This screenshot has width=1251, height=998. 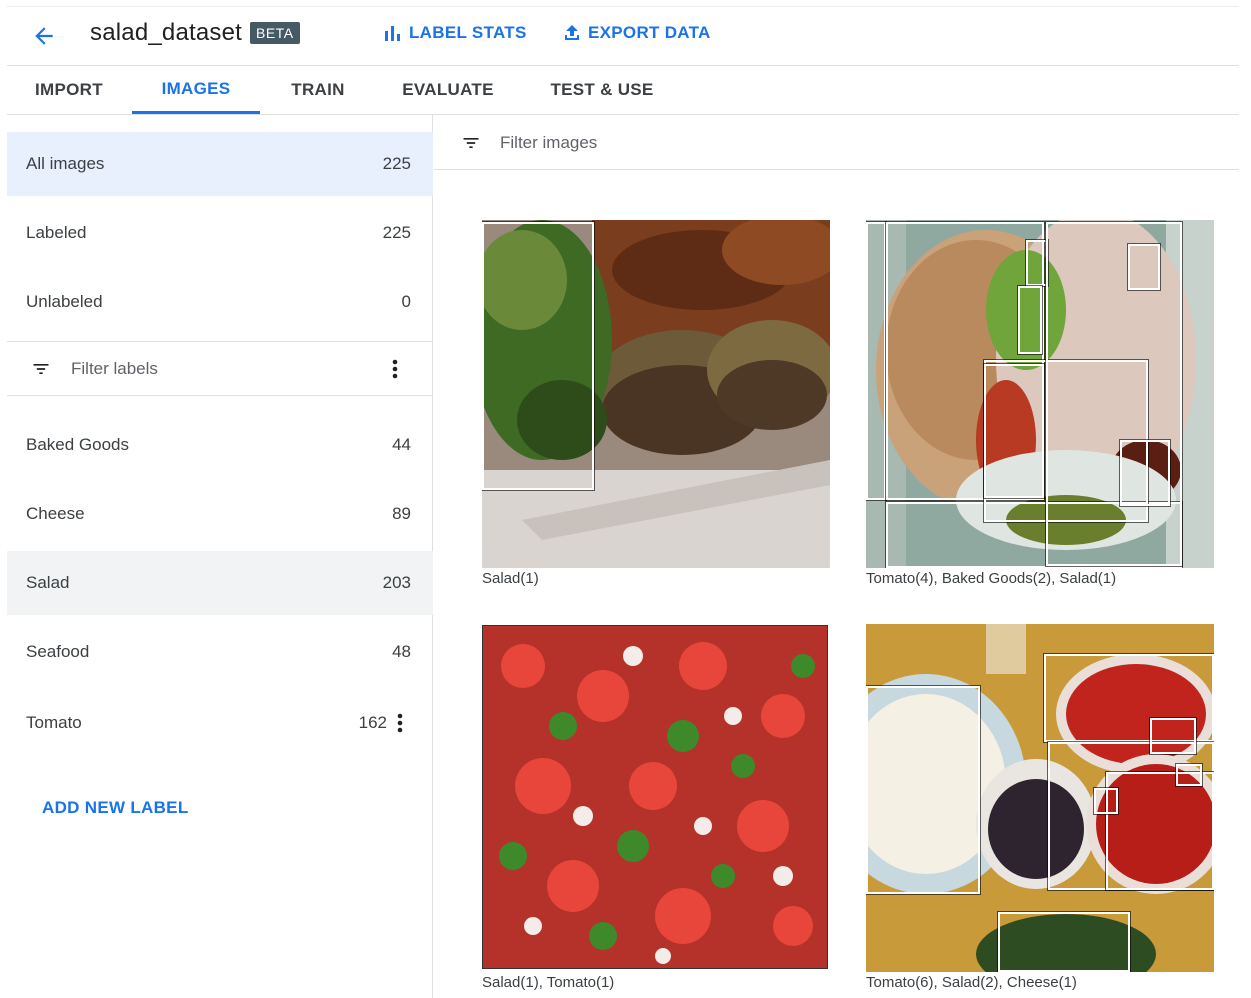 I want to click on label-count: 48, so click(x=401, y=651).